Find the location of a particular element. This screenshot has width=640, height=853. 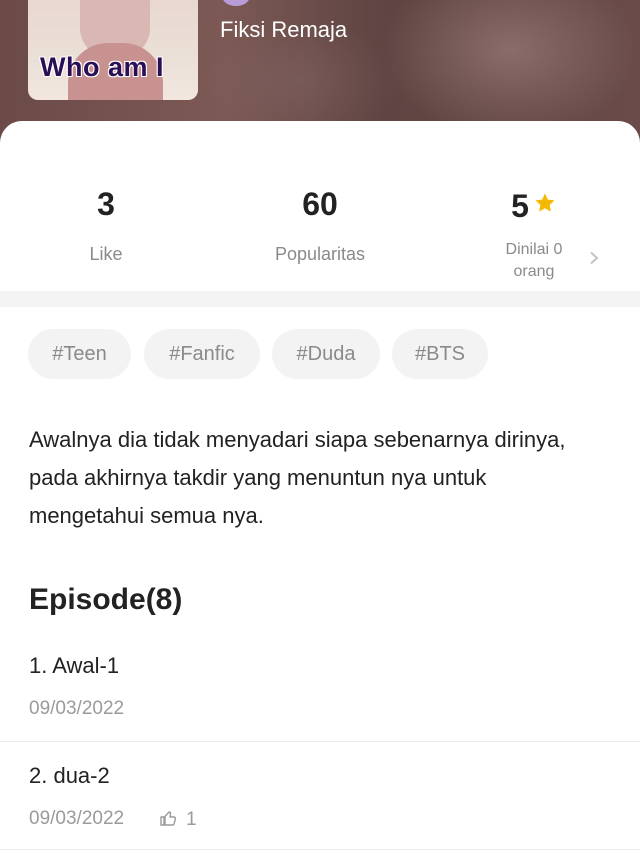

rating-value-row: 5 is located at coordinates (534, 205).